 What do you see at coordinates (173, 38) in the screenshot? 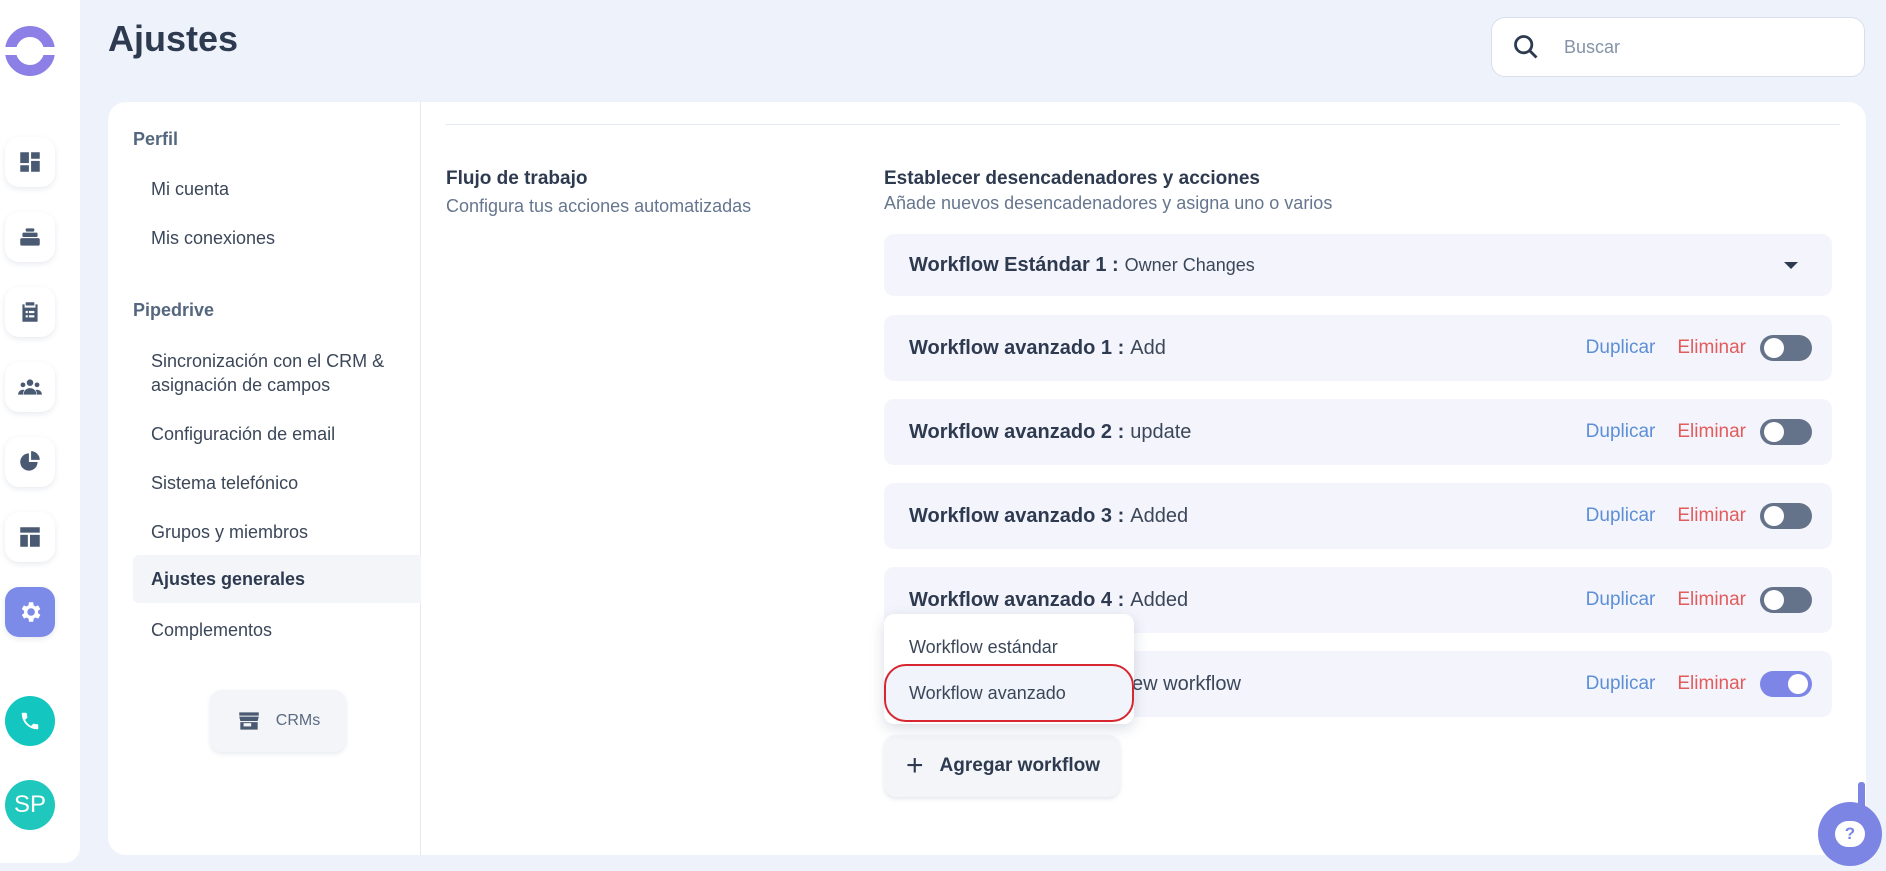
I see `page-title: Ajustes` at bounding box center [173, 38].